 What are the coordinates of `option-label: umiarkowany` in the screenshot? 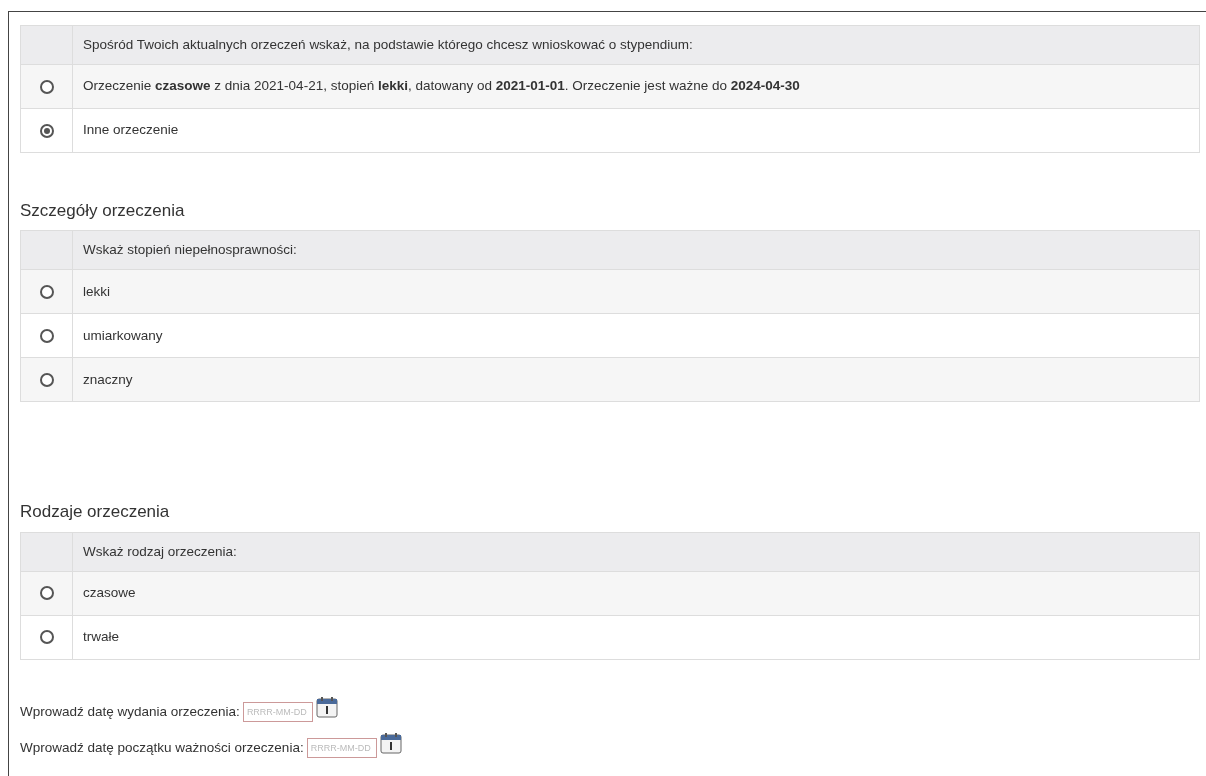 It's located at (123, 335).